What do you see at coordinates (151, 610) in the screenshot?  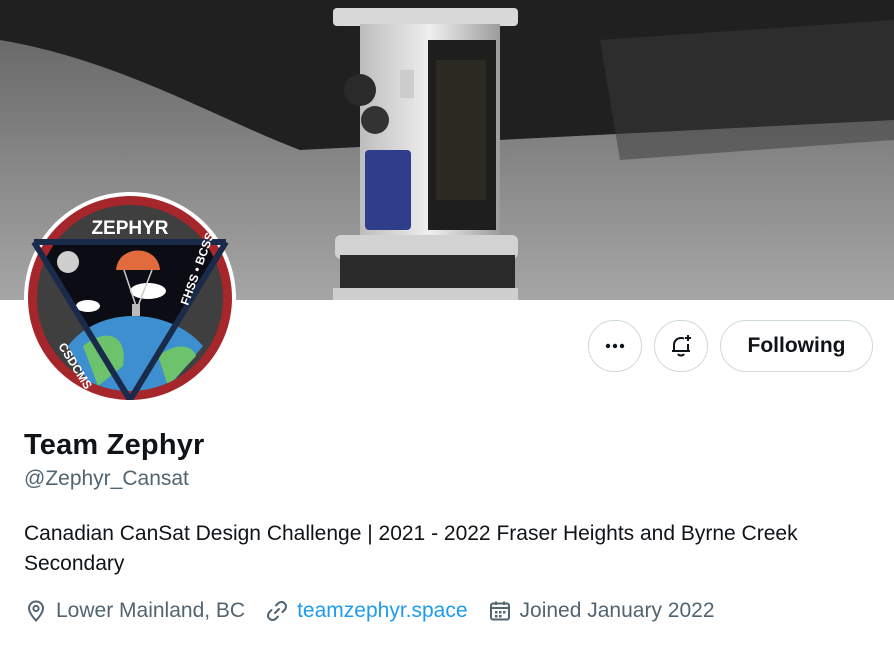 I see `location-text: Lower Mainland, BC` at bounding box center [151, 610].